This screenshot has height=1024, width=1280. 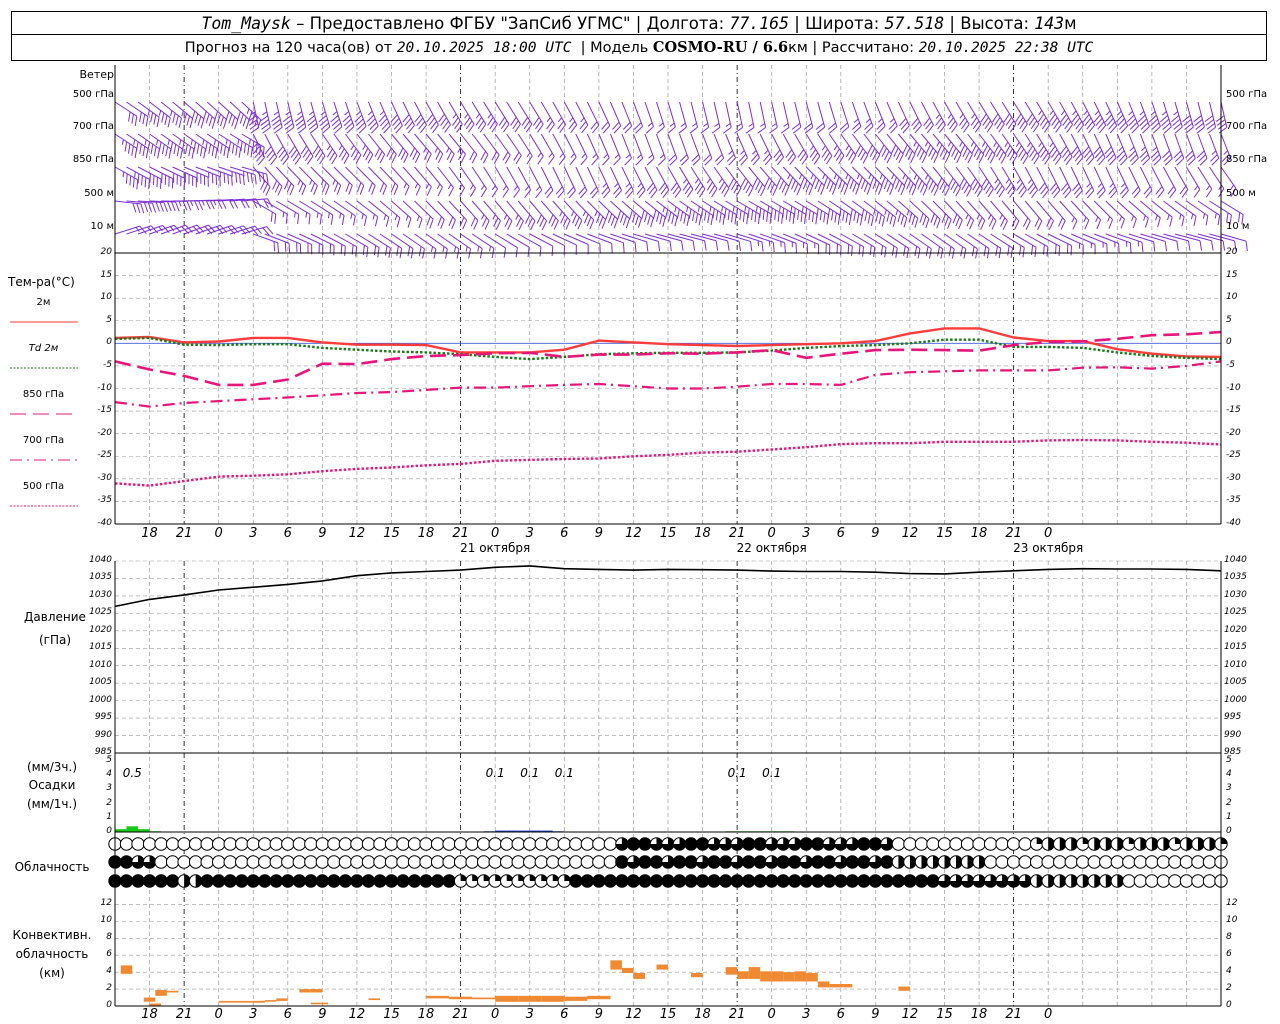 What do you see at coordinates (93, 159) in the screenshot?
I see `wind-level-label-left: 850 гПа` at bounding box center [93, 159].